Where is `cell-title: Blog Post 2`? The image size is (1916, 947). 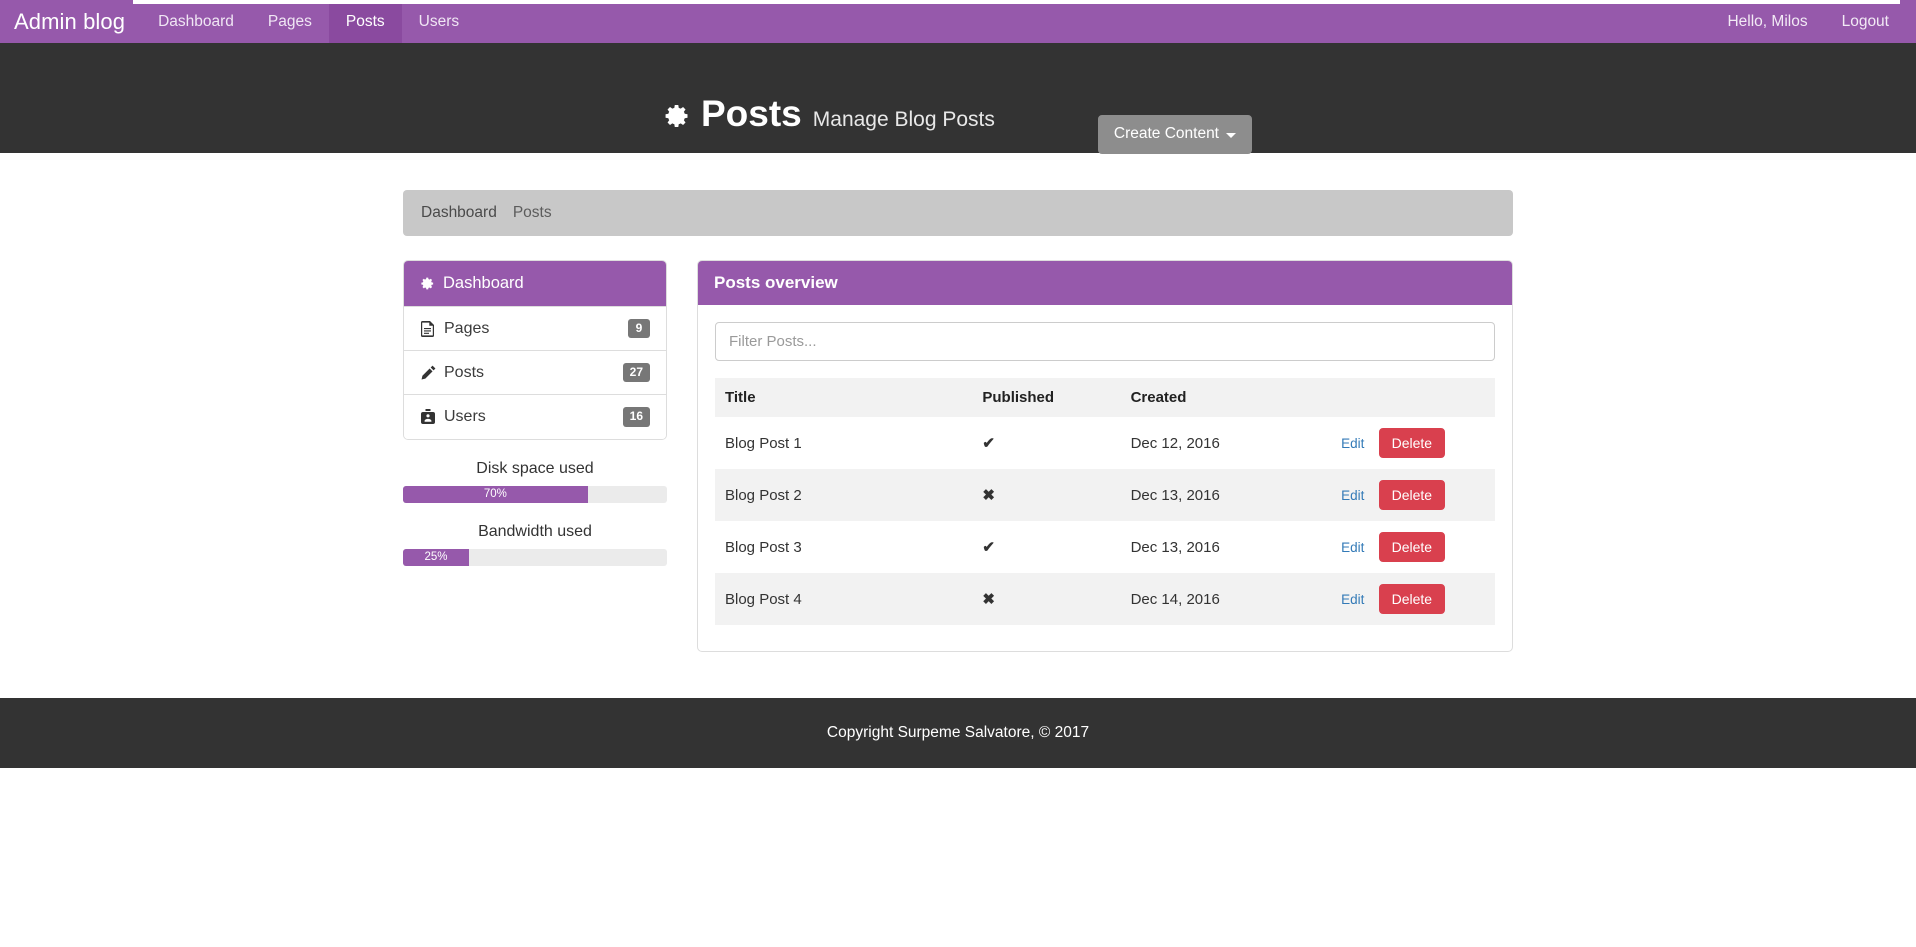 cell-title: Blog Post 2 is located at coordinates (763, 495).